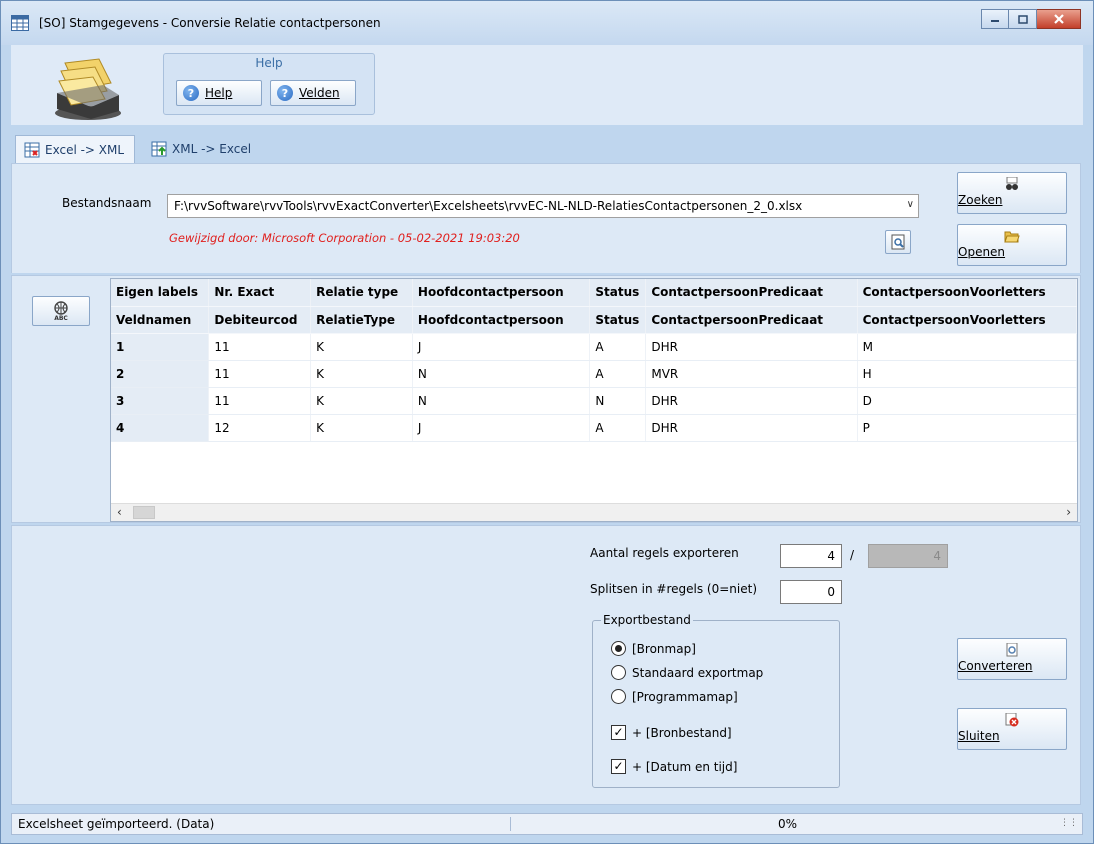  What do you see at coordinates (260, 428) in the screenshot?
I see `table-cell: 12` at bounding box center [260, 428].